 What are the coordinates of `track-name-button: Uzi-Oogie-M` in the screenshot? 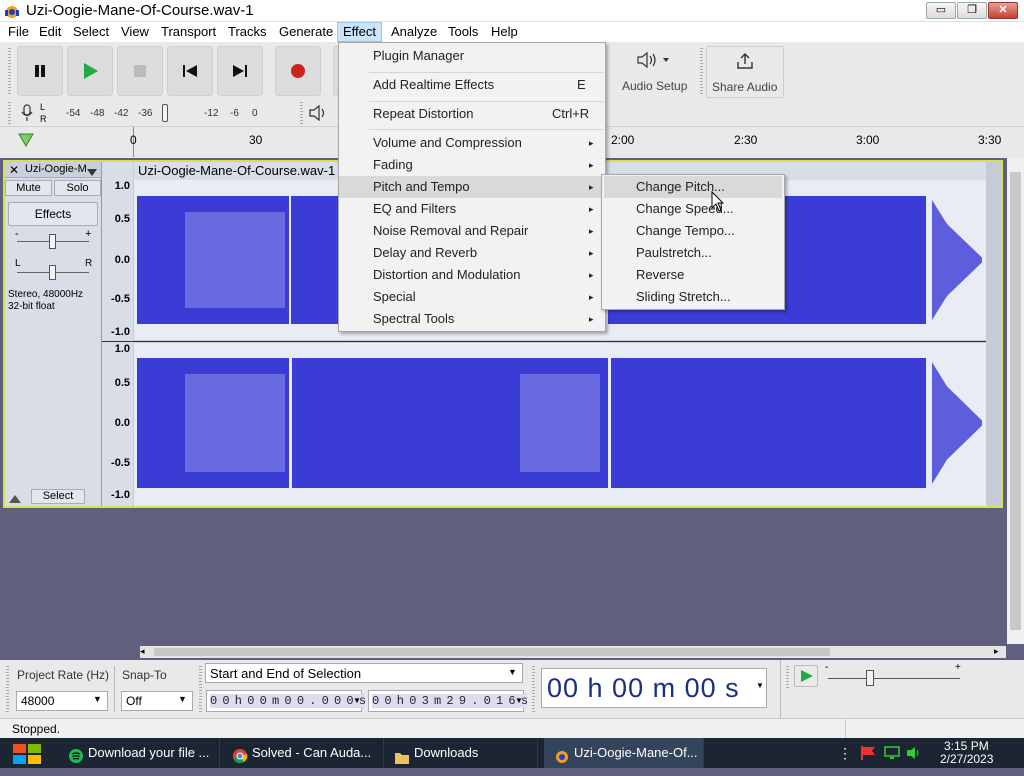 It's located at (56, 169).